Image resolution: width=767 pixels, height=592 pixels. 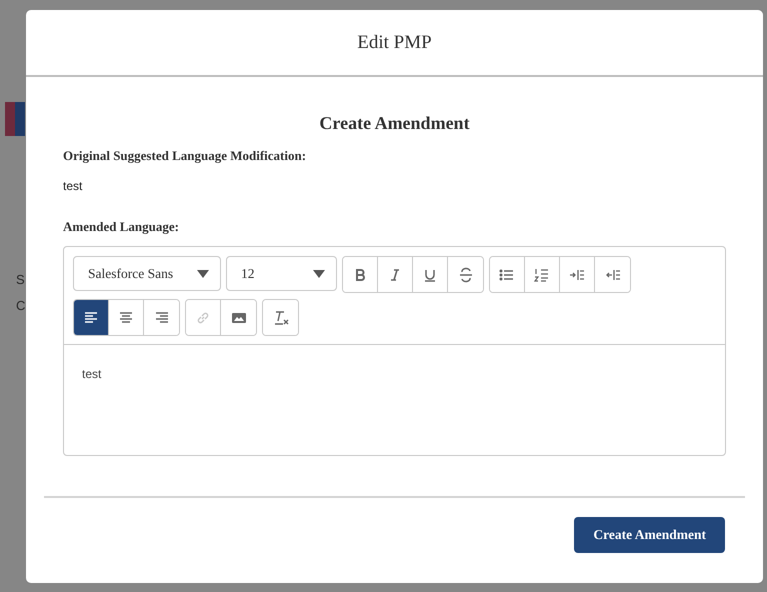 What do you see at coordinates (126, 318) in the screenshot?
I see `align-center-icon` at bounding box center [126, 318].